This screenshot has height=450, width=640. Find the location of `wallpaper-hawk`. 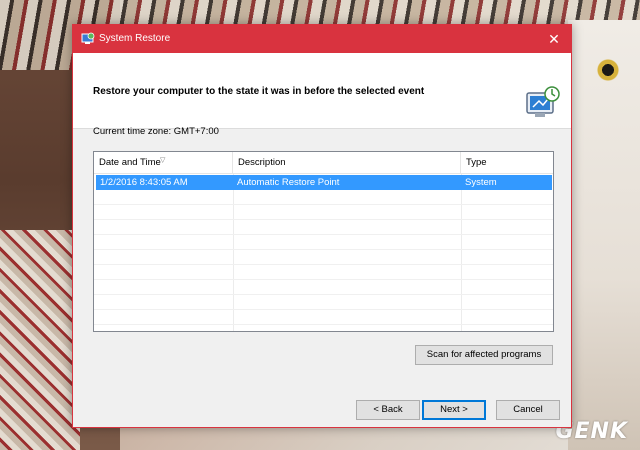

wallpaper-hawk is located at coordinates (604, 235).